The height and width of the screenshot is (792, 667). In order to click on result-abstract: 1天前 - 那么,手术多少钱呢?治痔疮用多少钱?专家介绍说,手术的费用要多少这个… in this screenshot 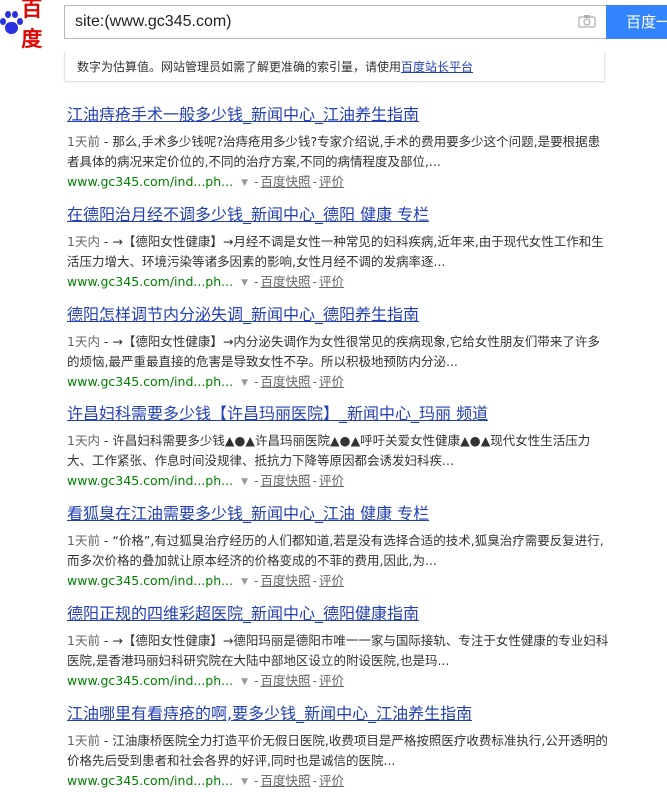, I will do `click(339, 152)`.